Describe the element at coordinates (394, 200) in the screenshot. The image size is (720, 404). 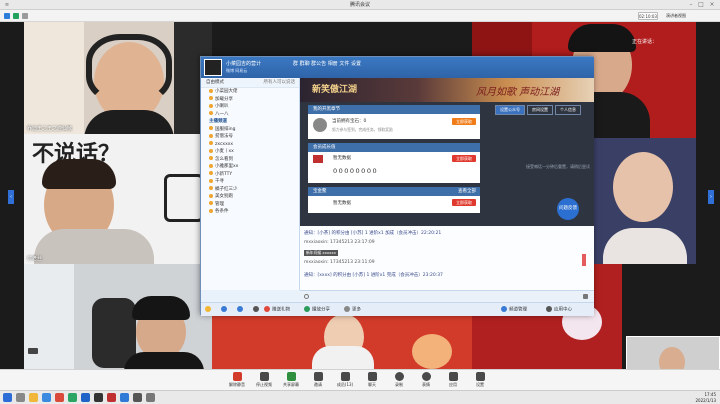
I see `card-gold: 宝金鳌 查看全部 暂无数据 立即获取` at that location.